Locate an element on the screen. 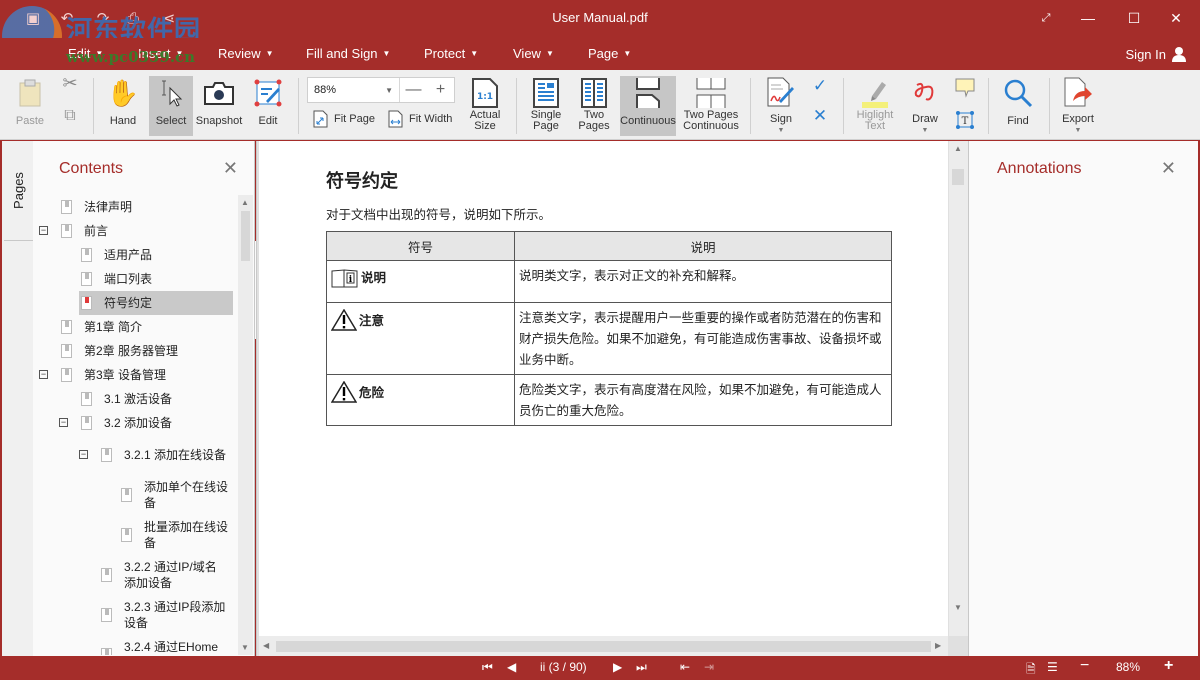 Image resolution: width=1200 pixels, height=680 pixels. tree-item: 第1章 简介 is located at coordinates (146, 327).